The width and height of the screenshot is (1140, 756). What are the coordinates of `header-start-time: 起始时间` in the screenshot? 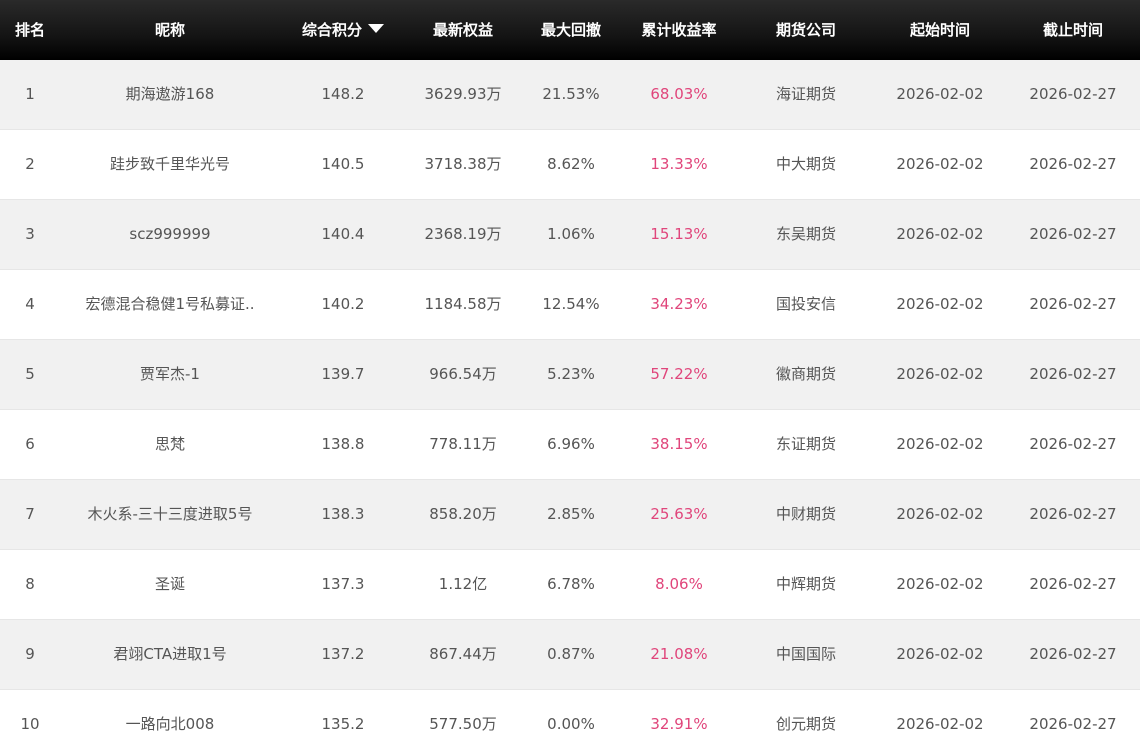 It's located at (939, 30).